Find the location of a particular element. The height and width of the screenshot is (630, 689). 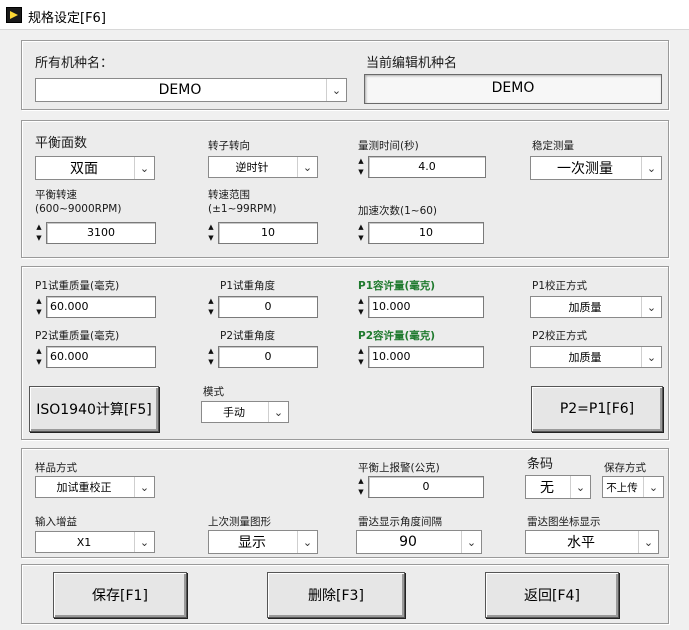

iso1940-button: ISO1940计算[F5] is located at coordinates (94, 409).